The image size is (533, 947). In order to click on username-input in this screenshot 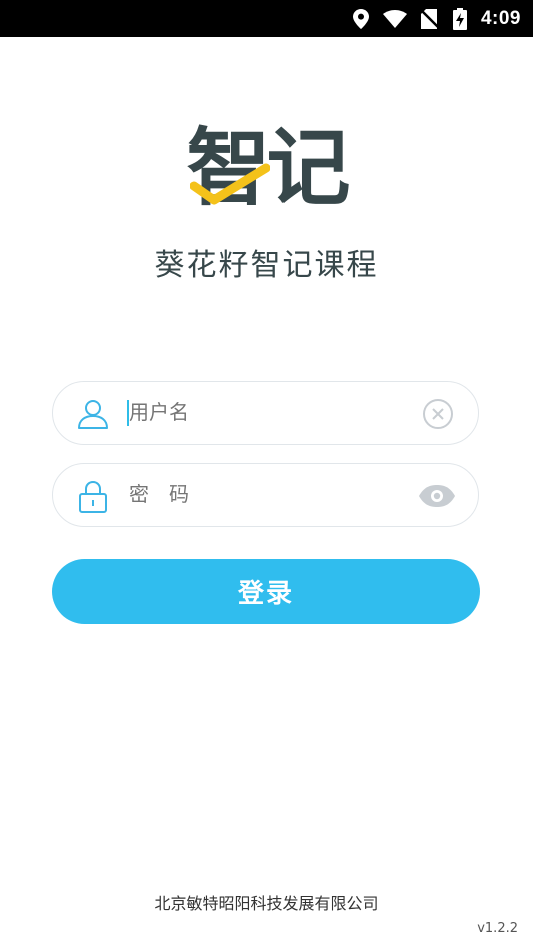, I will do `click(274, 413)`.